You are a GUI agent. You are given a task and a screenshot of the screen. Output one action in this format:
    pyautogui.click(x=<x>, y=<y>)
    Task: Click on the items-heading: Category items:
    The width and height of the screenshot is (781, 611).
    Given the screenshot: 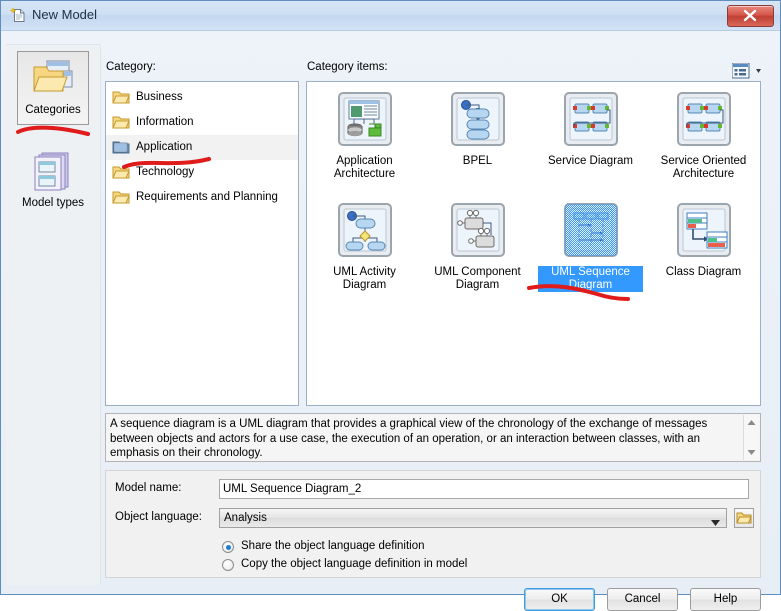 What is the action you would take?
    pyautogui.click(x=347, y=67)
    